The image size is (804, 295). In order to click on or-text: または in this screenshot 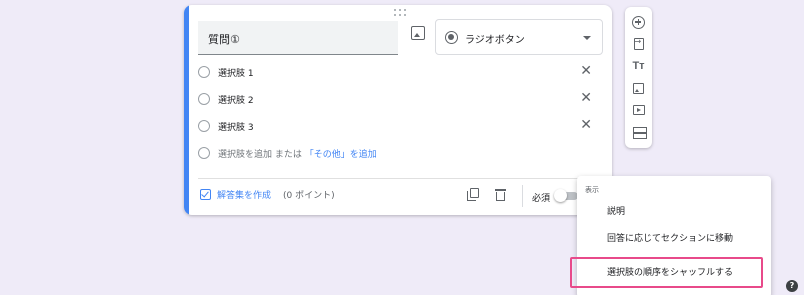, I will do `click(288, 155)`.